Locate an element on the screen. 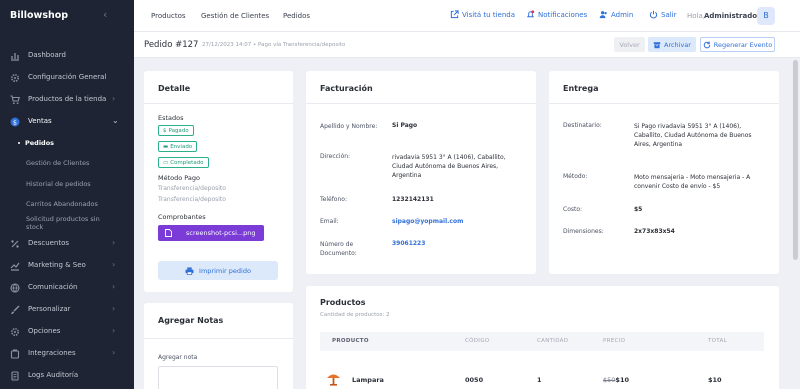 The image size is (800, 389). sidebar-subitem-history: Historial de pedidos is located at coordinates (58, 184).